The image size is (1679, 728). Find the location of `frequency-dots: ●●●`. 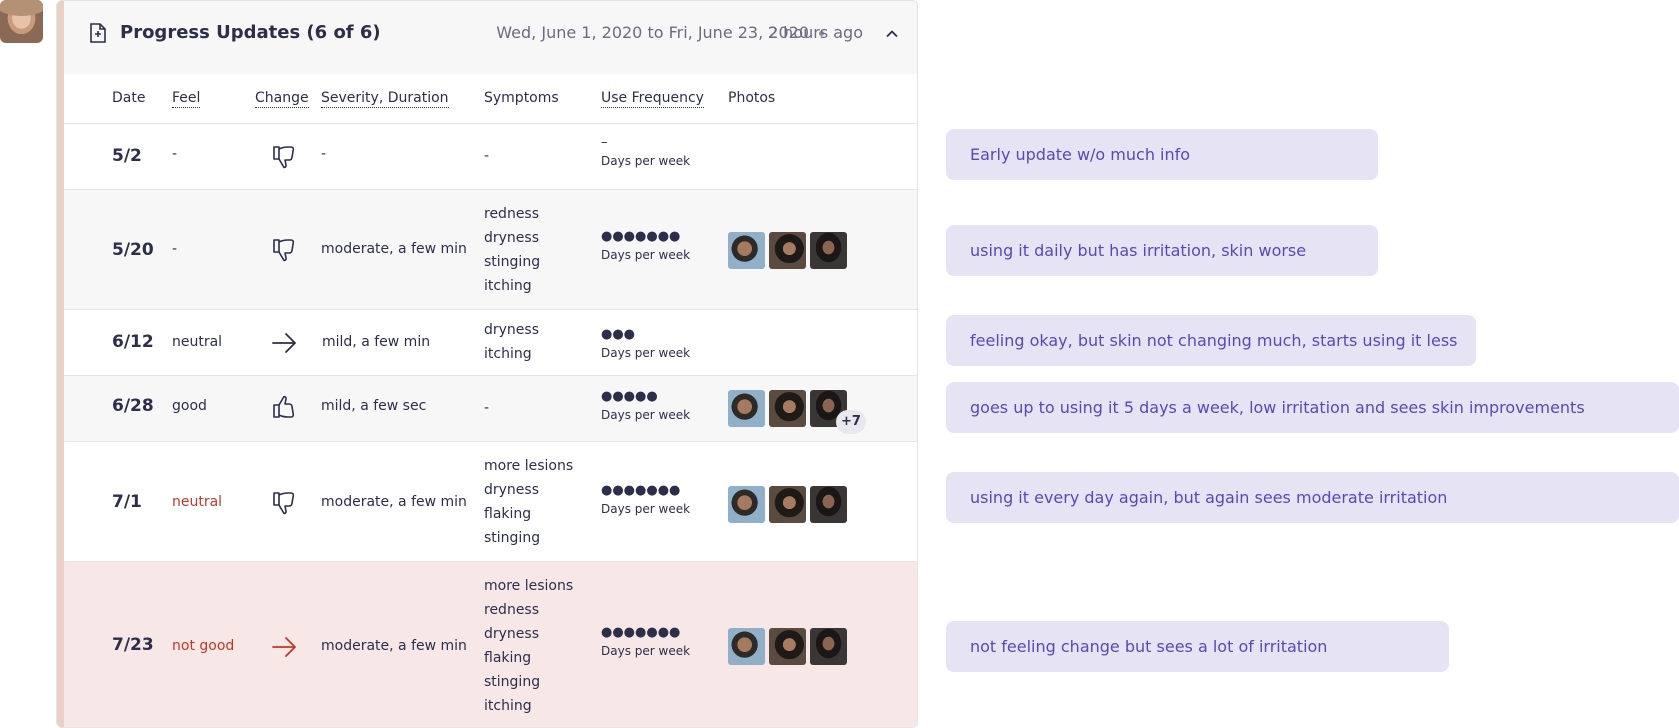

frequency-dots: ●●● is located at coordinates (618, 334).